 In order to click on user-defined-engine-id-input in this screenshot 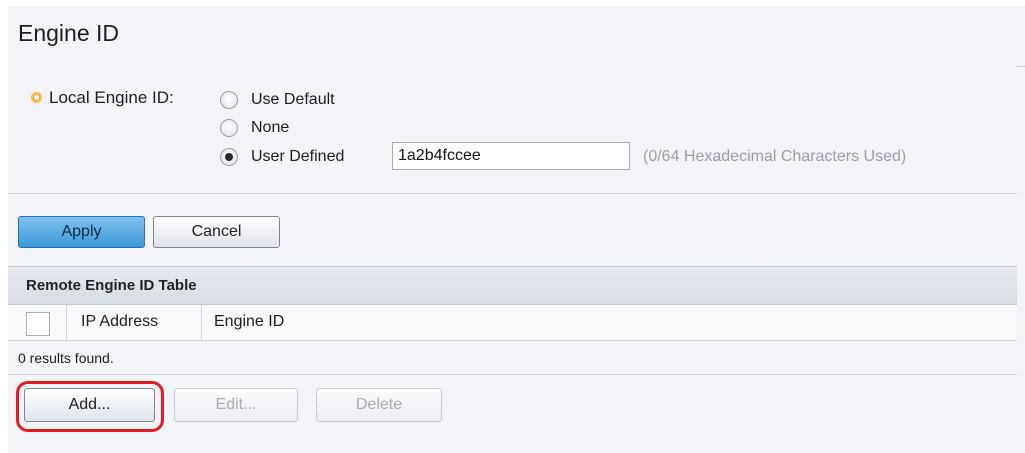, I will do `click(511, 156)`.